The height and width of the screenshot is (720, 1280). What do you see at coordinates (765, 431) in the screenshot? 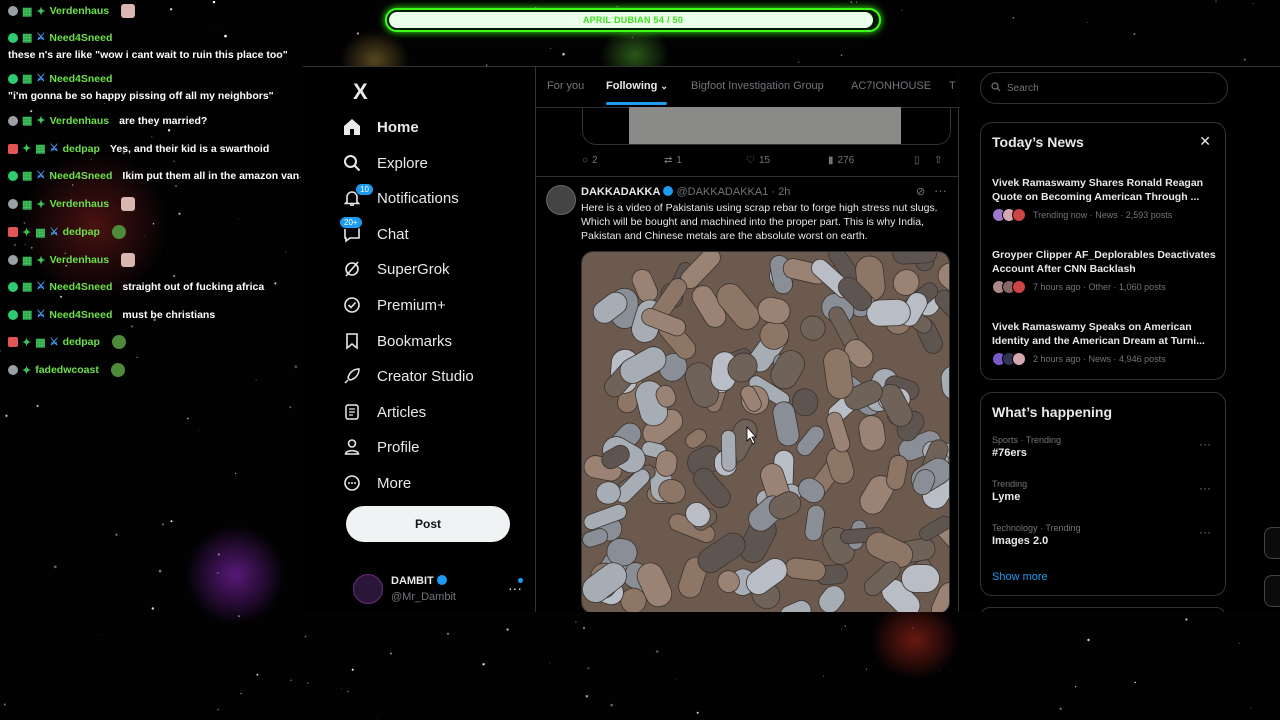
I see `tweet-video` at bounding box center [765, 431].